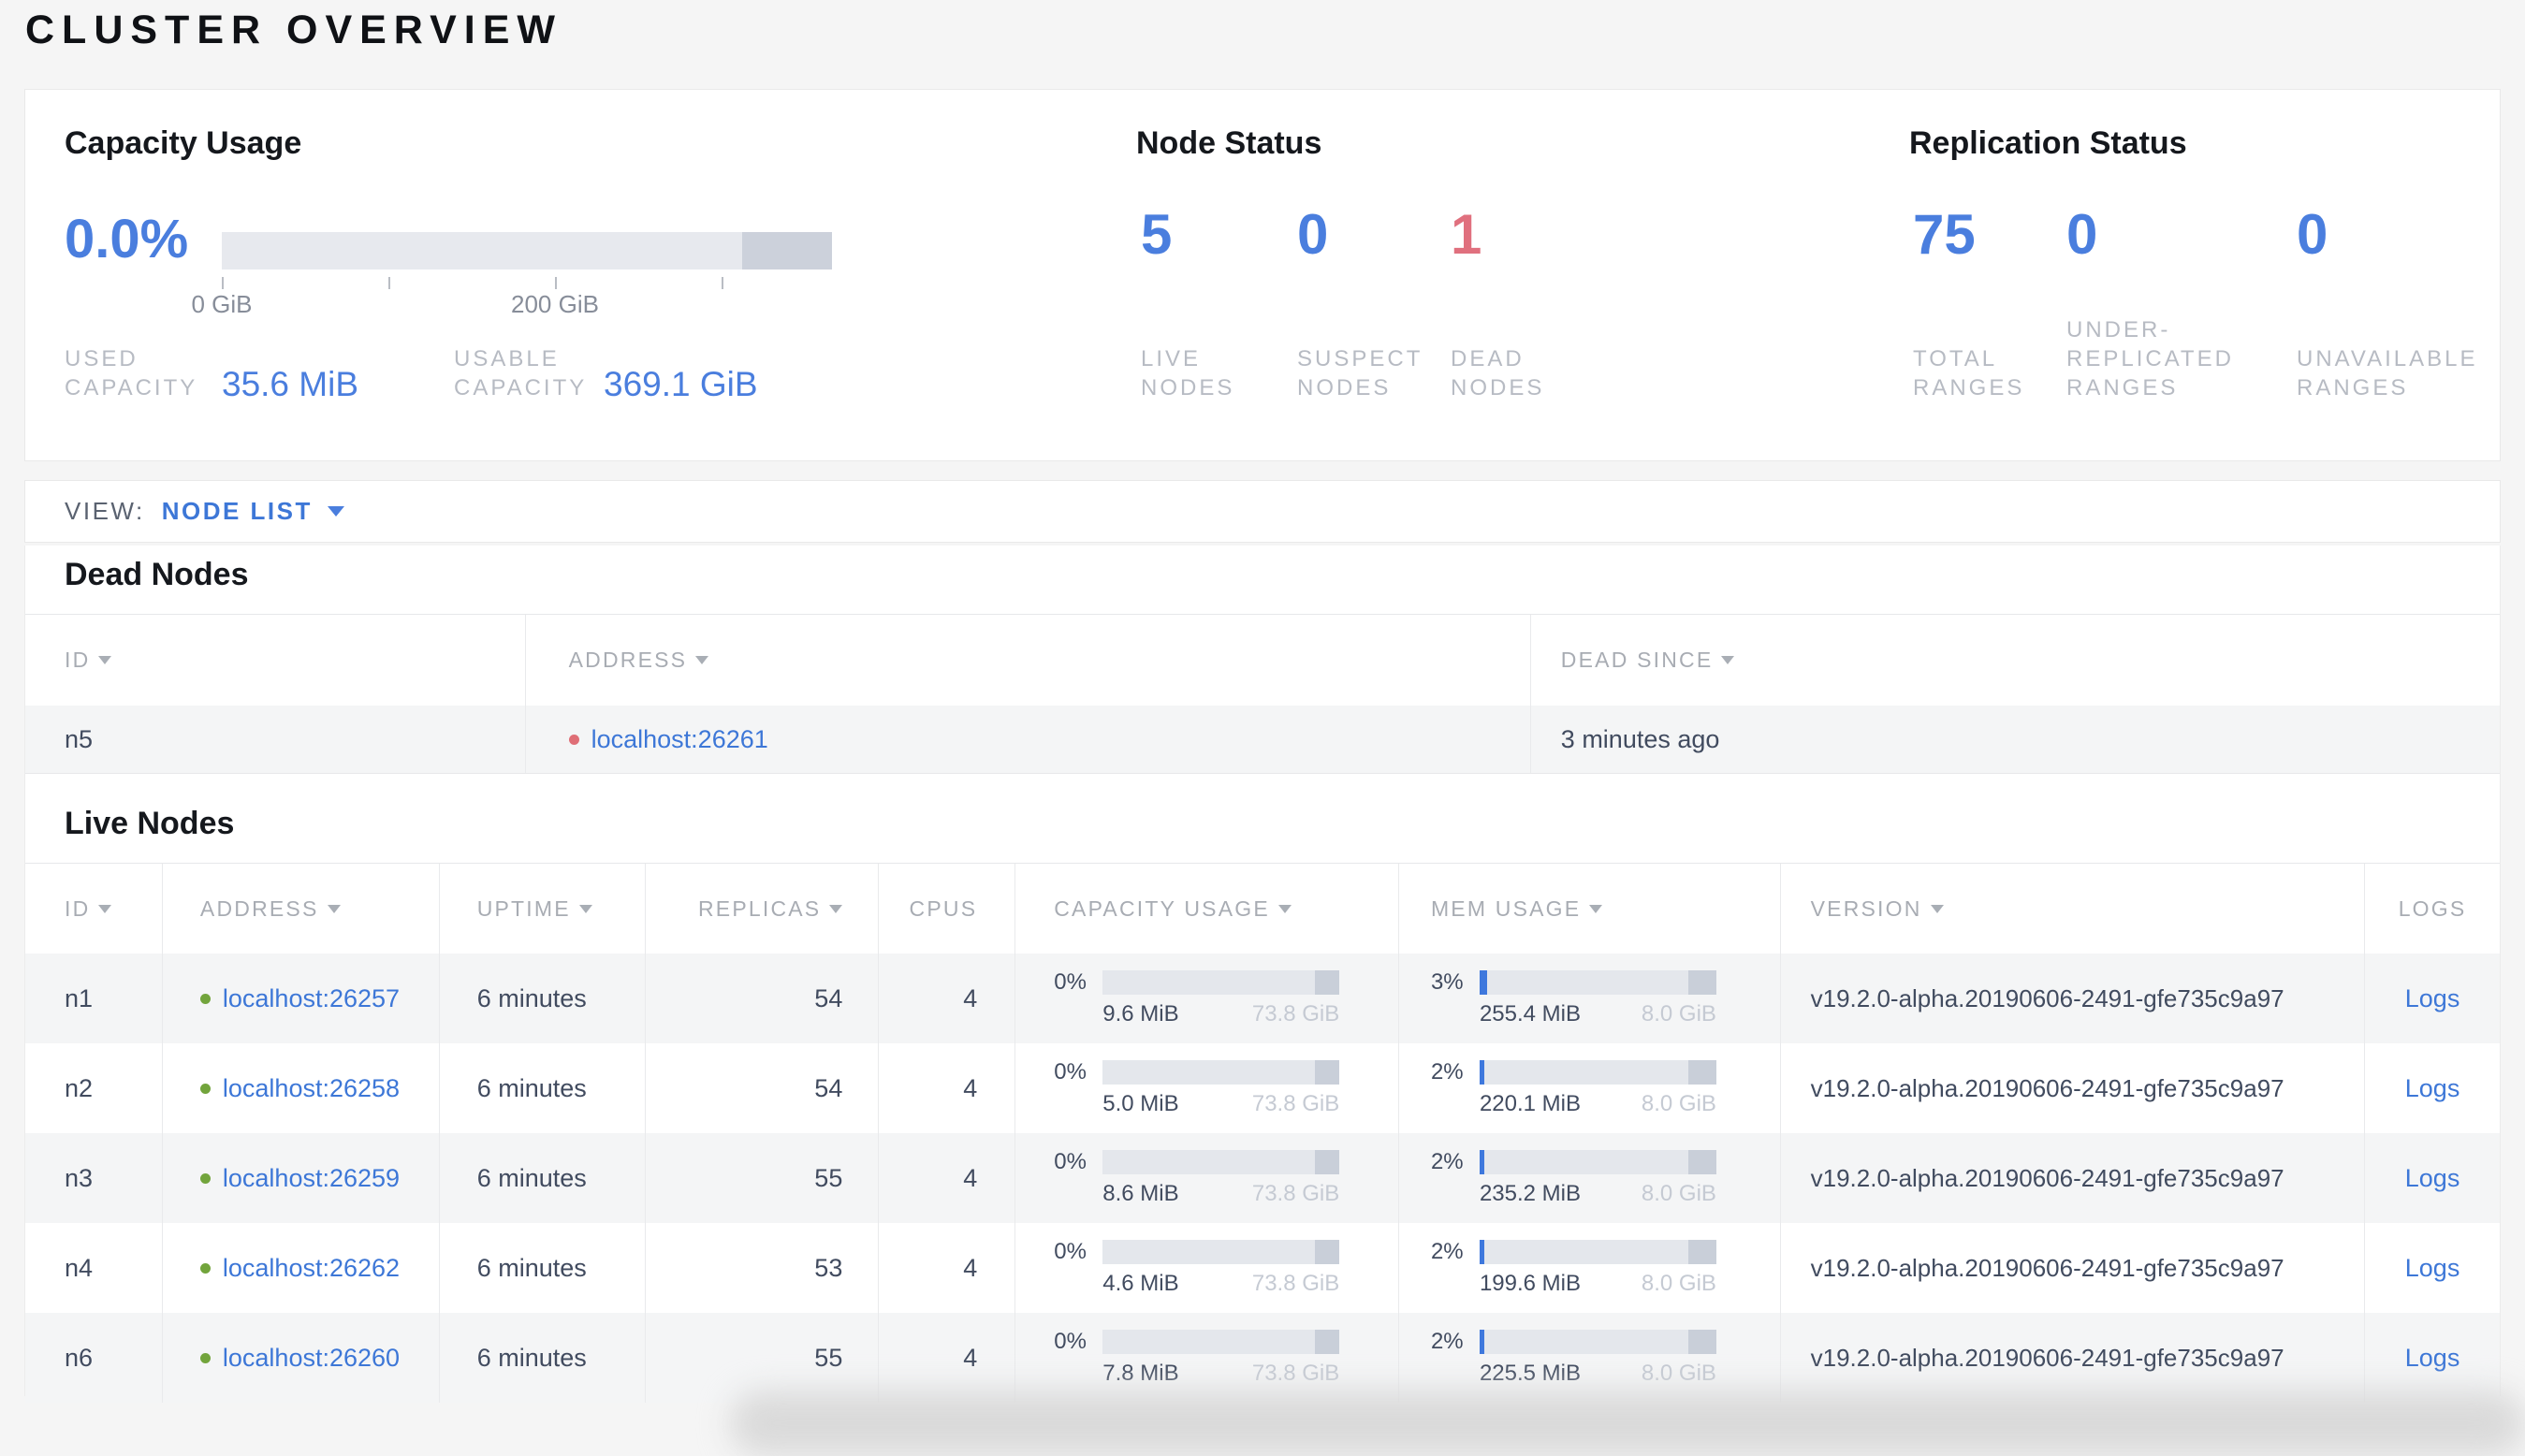  Describe the element at coordinates (1206, 1178) in the screenshot. I see `node-capacity-usage-cell: 0% 8.6 MiB 73.8 GiB` at that location.